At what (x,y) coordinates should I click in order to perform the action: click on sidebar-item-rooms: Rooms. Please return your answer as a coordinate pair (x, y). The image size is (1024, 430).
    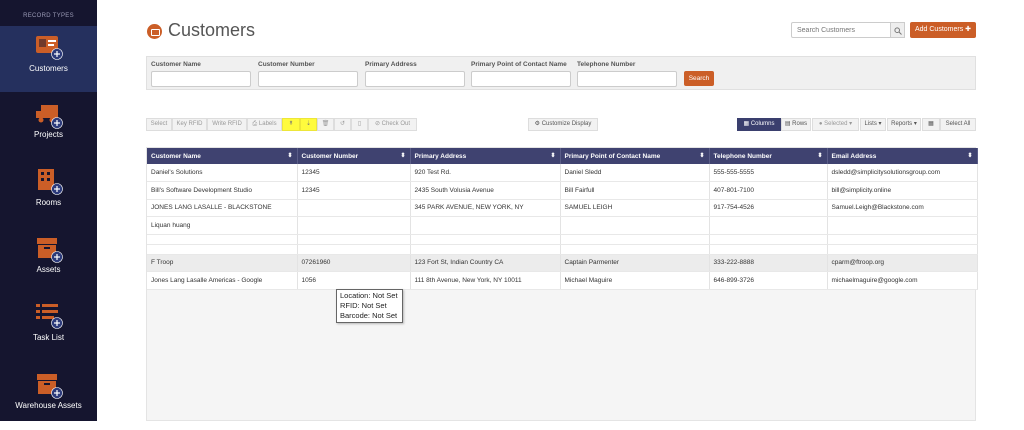
    Looking at the image, I should click on (48, 193).